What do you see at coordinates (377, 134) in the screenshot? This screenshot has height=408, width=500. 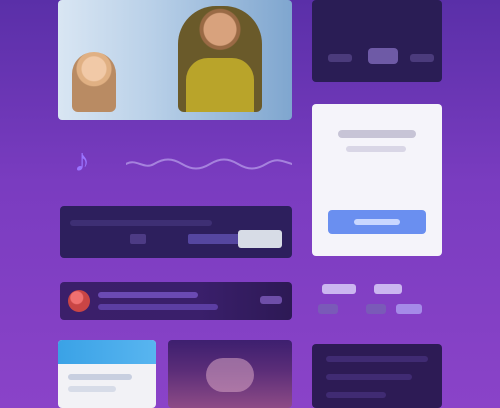 I see `form-title-placeholder` at bounding box center [377, 134].